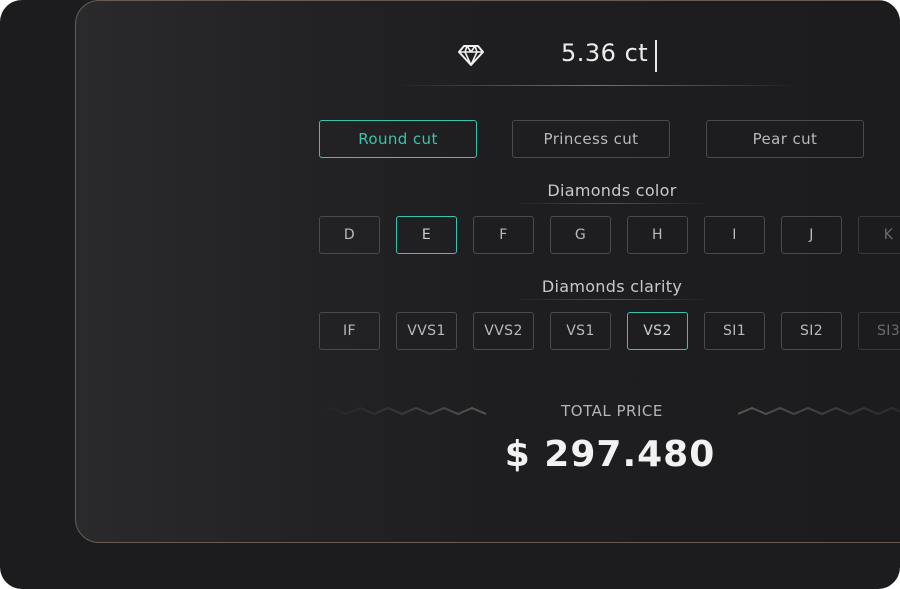 This screenshot has width=900, height=589. What do you see at coordinates (471, 55) in the screenshot?
I see `diamond-icon` at bounding box center [471, 55].